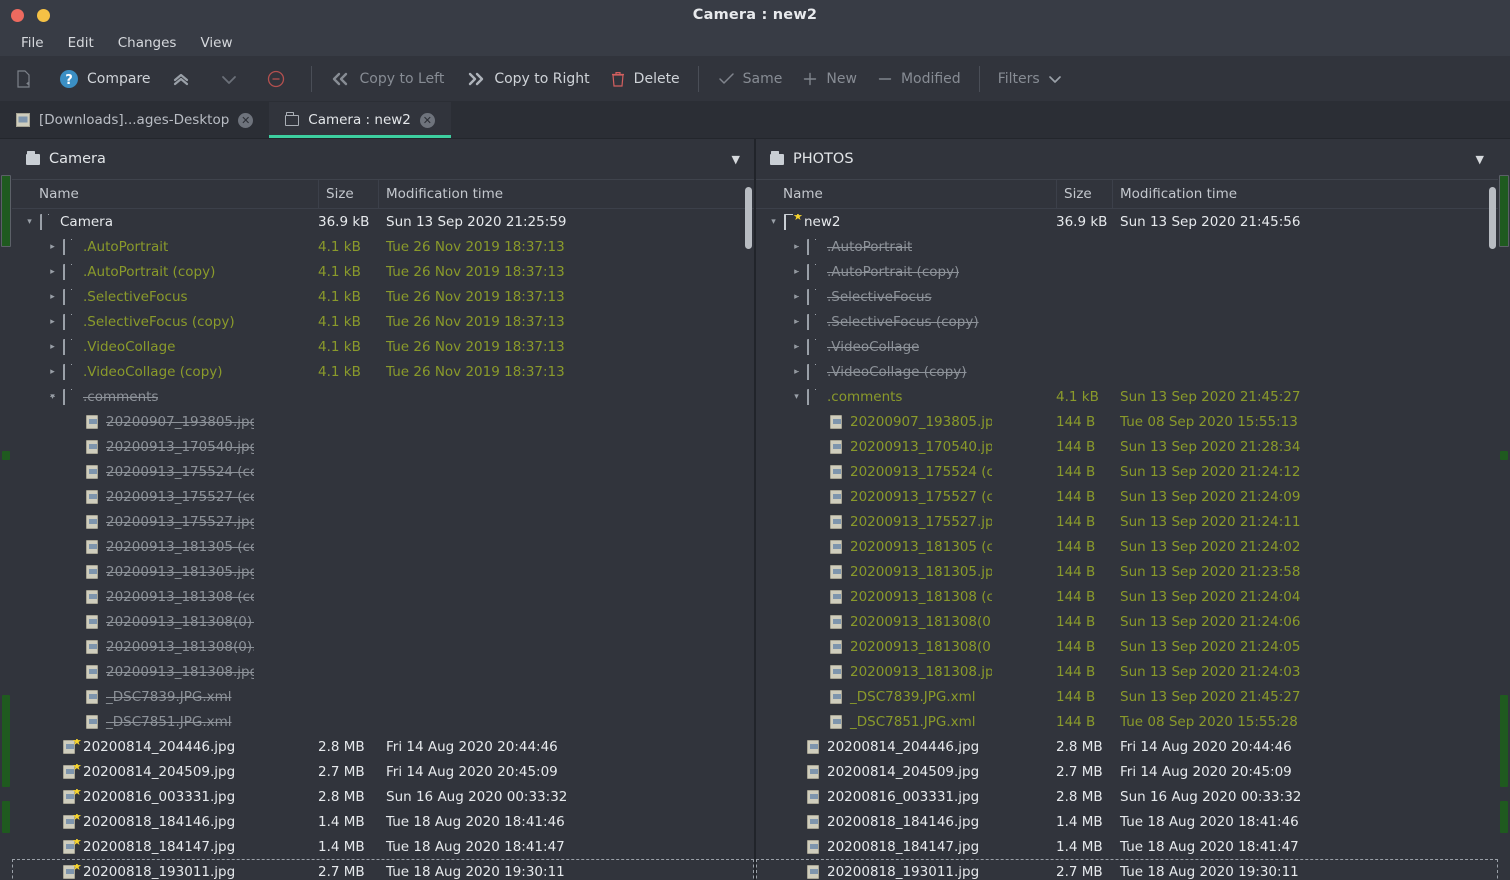  Describe the element at coordinates (383, 696) in the screenshot. I see `table-row: _DSC7839.JPG.xml` at that location.